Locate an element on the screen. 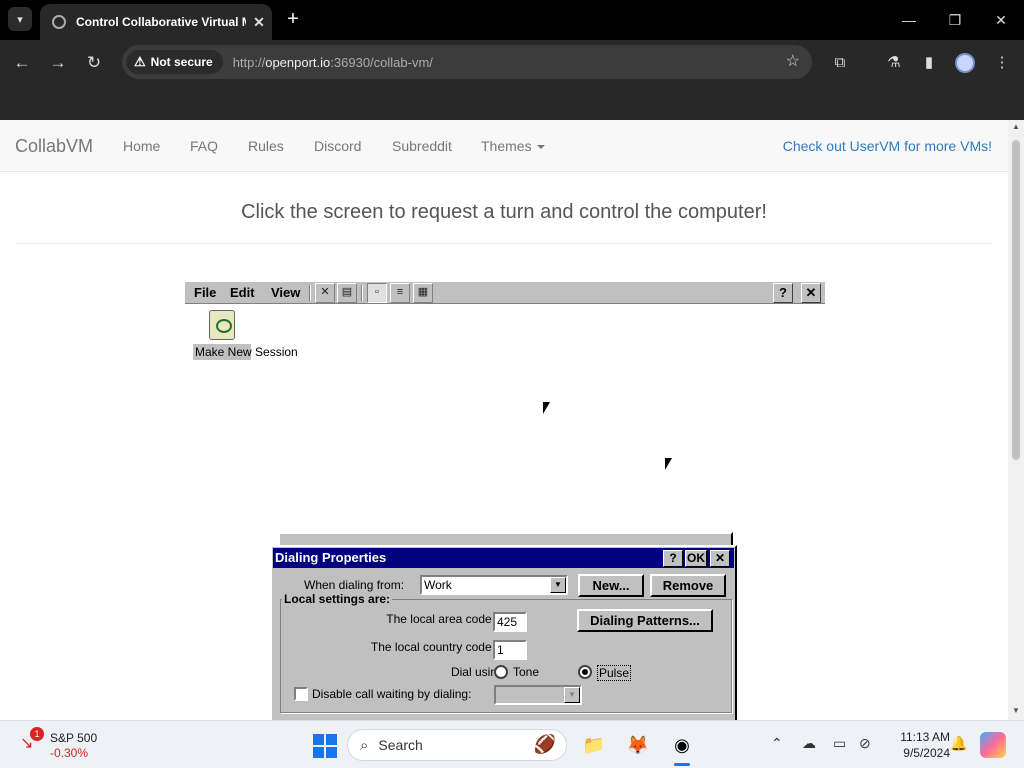 Image resolution: width=1024 pixels, height=768 pixels. country-code-label: The local country code is: is located at coordinates (438, 647).